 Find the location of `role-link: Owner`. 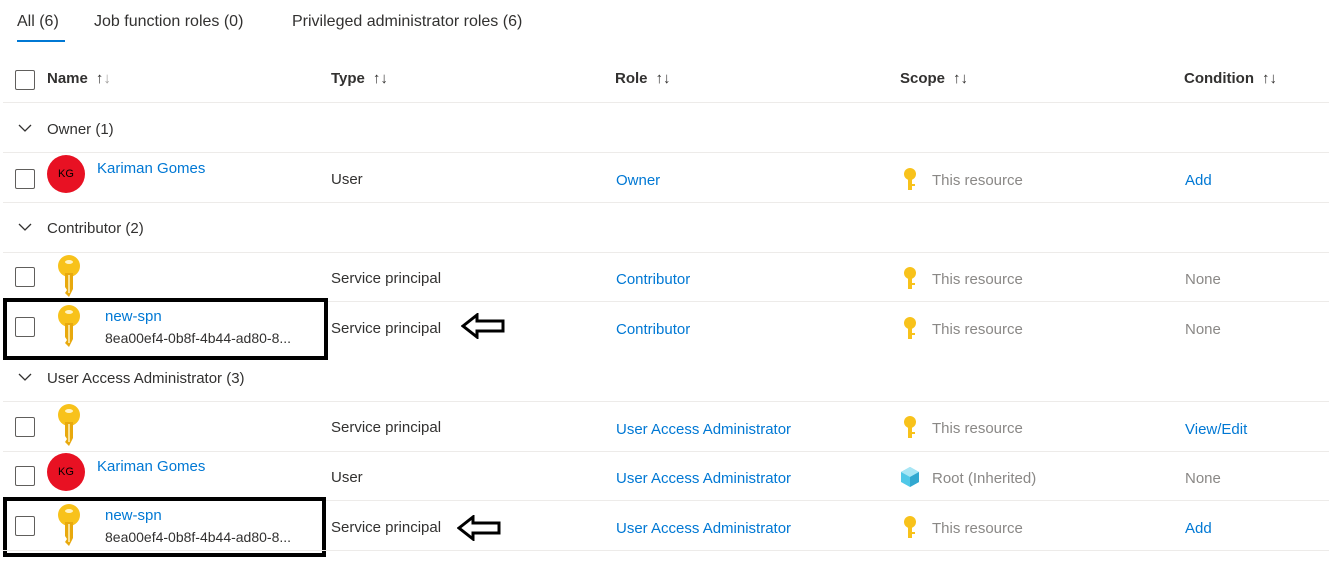

role-link: Owner is located at coordinates (638, 180).